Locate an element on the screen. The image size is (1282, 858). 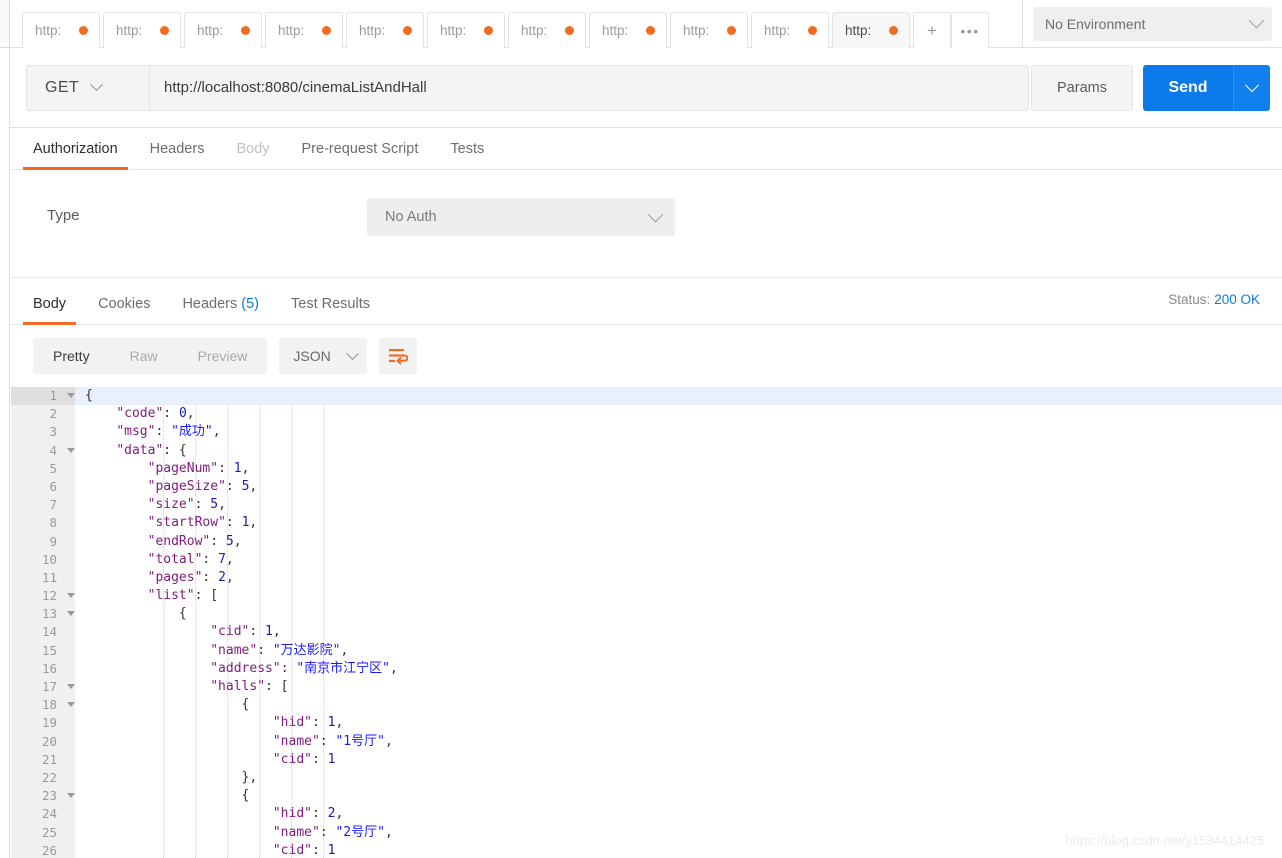
tab-pre-request-script: Pre-request Script is located at coordinates (360, 148).